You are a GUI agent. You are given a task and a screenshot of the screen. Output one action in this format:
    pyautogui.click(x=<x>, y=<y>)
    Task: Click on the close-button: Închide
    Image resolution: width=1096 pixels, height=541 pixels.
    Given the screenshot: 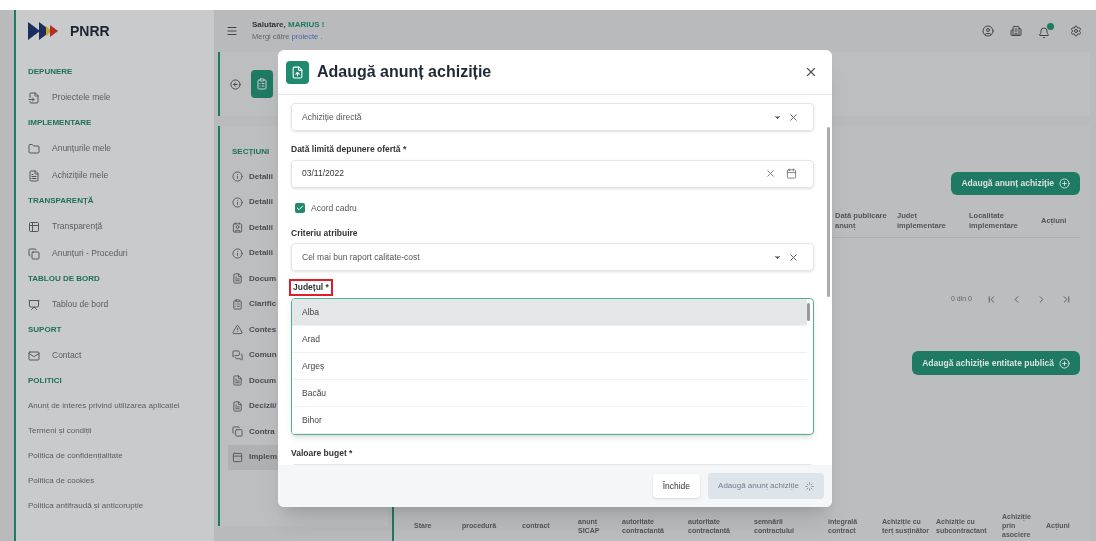 What is the action you would take?
    pyautogui.click(x=676, y=486)
    